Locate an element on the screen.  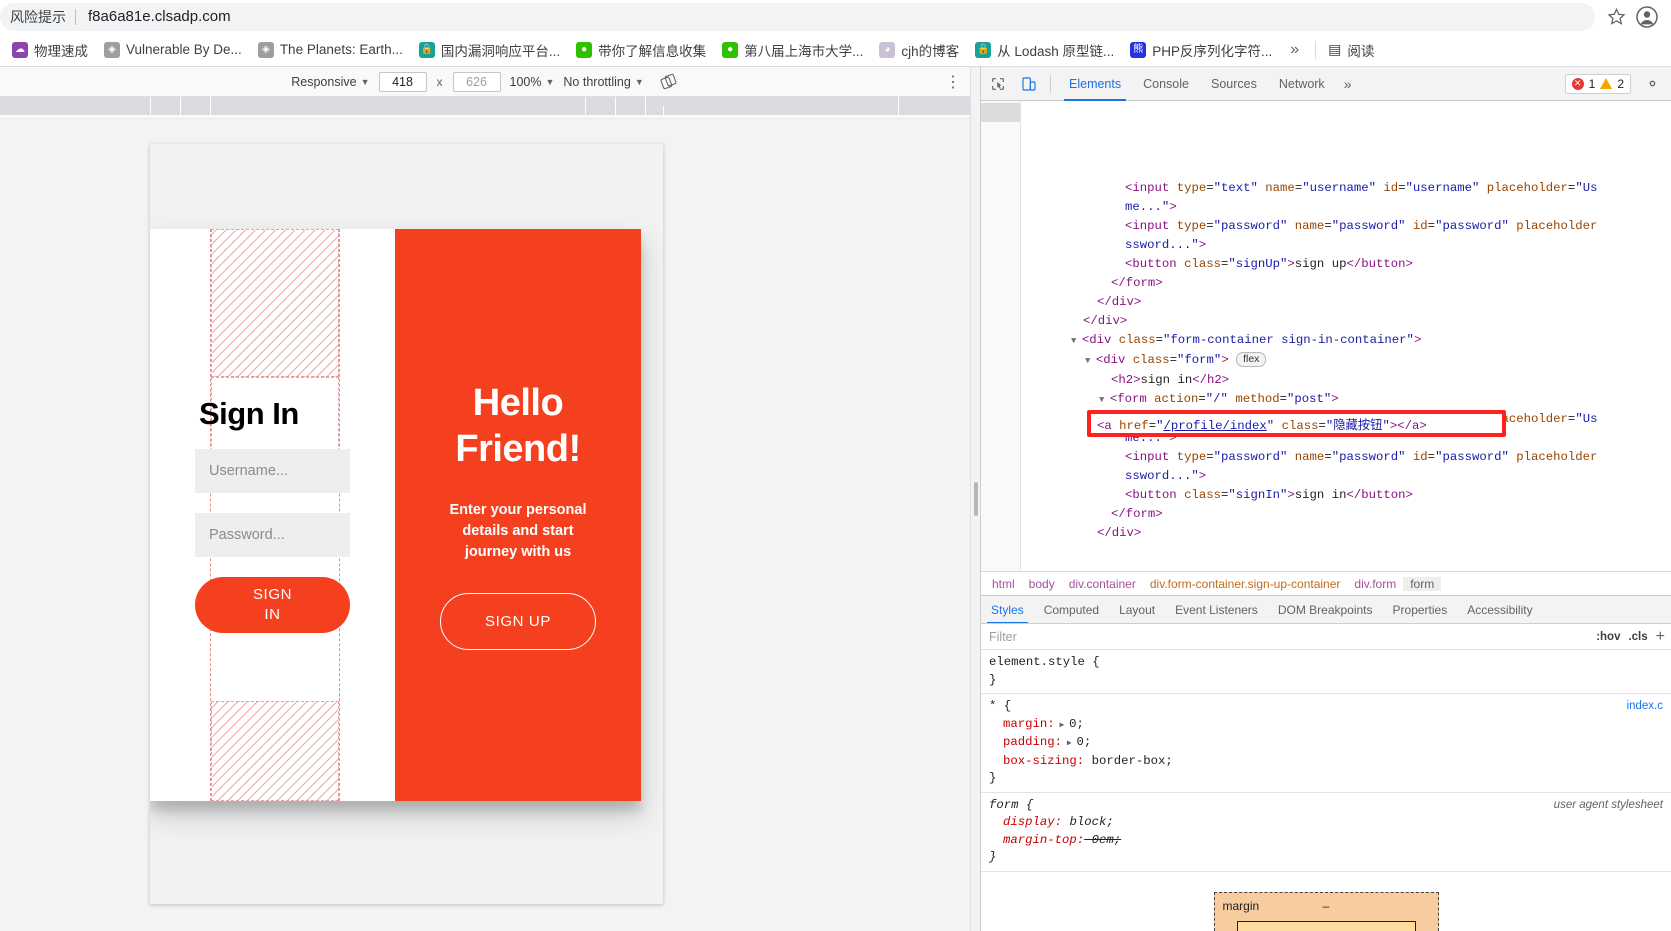
bookmark-item: ◕ cjh的博客 is located at coordinates (919, 50).